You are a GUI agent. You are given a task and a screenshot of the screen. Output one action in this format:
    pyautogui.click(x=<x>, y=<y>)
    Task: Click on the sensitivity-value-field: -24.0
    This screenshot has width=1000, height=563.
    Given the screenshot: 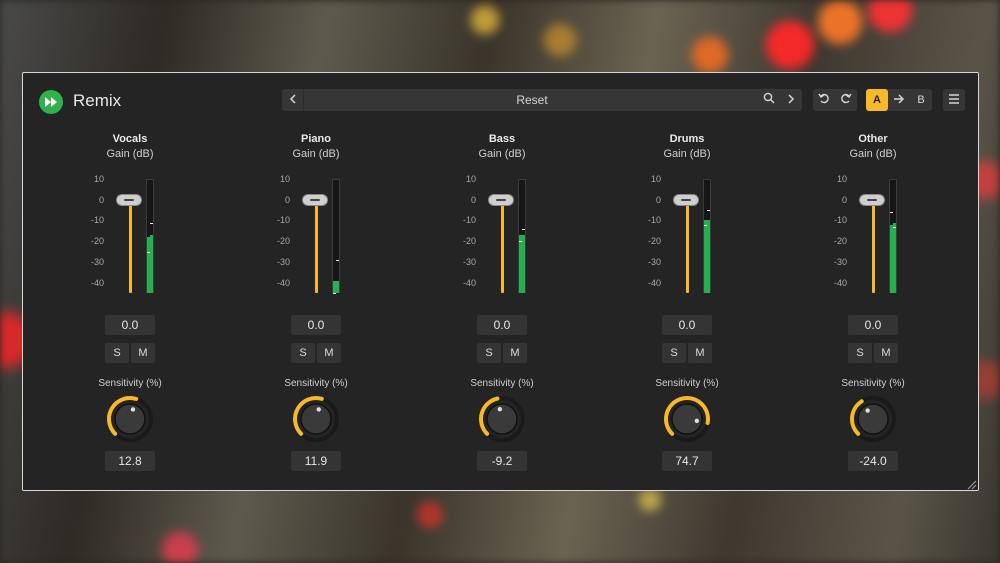 What is the action you would take?
    pyautogui.click(x=873, y=461)
    